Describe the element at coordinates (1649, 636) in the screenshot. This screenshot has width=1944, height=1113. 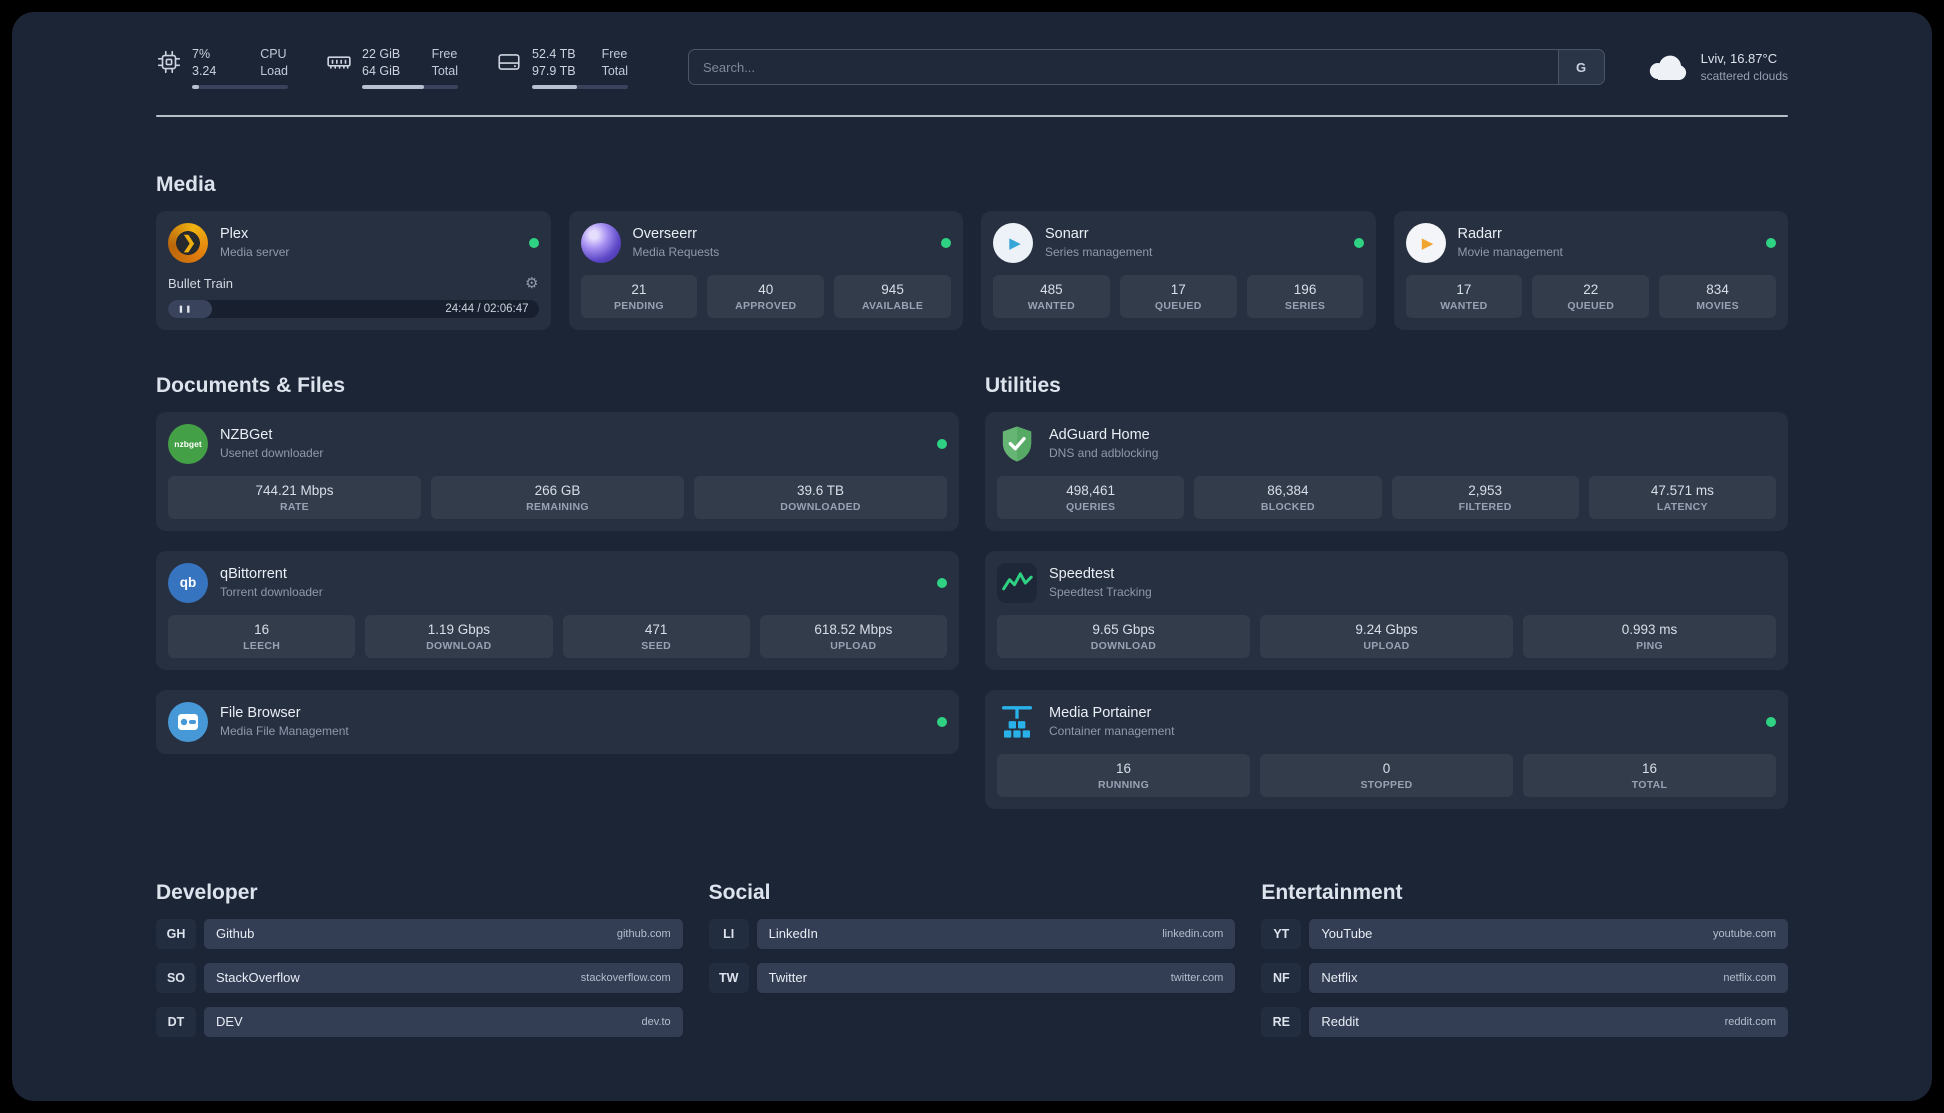
I see `stat-ping: 0.993 ms PING` at that location.